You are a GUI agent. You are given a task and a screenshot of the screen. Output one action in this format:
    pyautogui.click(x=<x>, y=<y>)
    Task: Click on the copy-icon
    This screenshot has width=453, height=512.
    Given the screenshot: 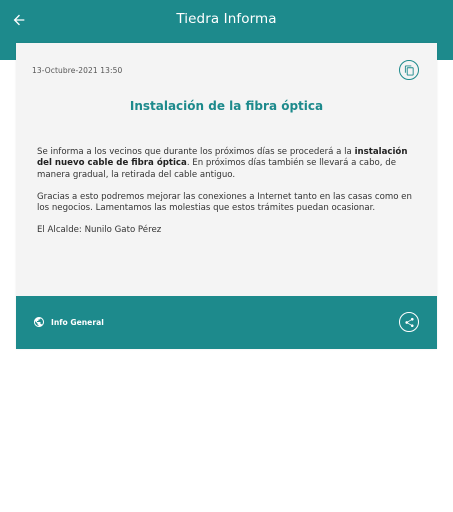 What is the action you would take?
    pyautogui.click(x=409, y=70)
    